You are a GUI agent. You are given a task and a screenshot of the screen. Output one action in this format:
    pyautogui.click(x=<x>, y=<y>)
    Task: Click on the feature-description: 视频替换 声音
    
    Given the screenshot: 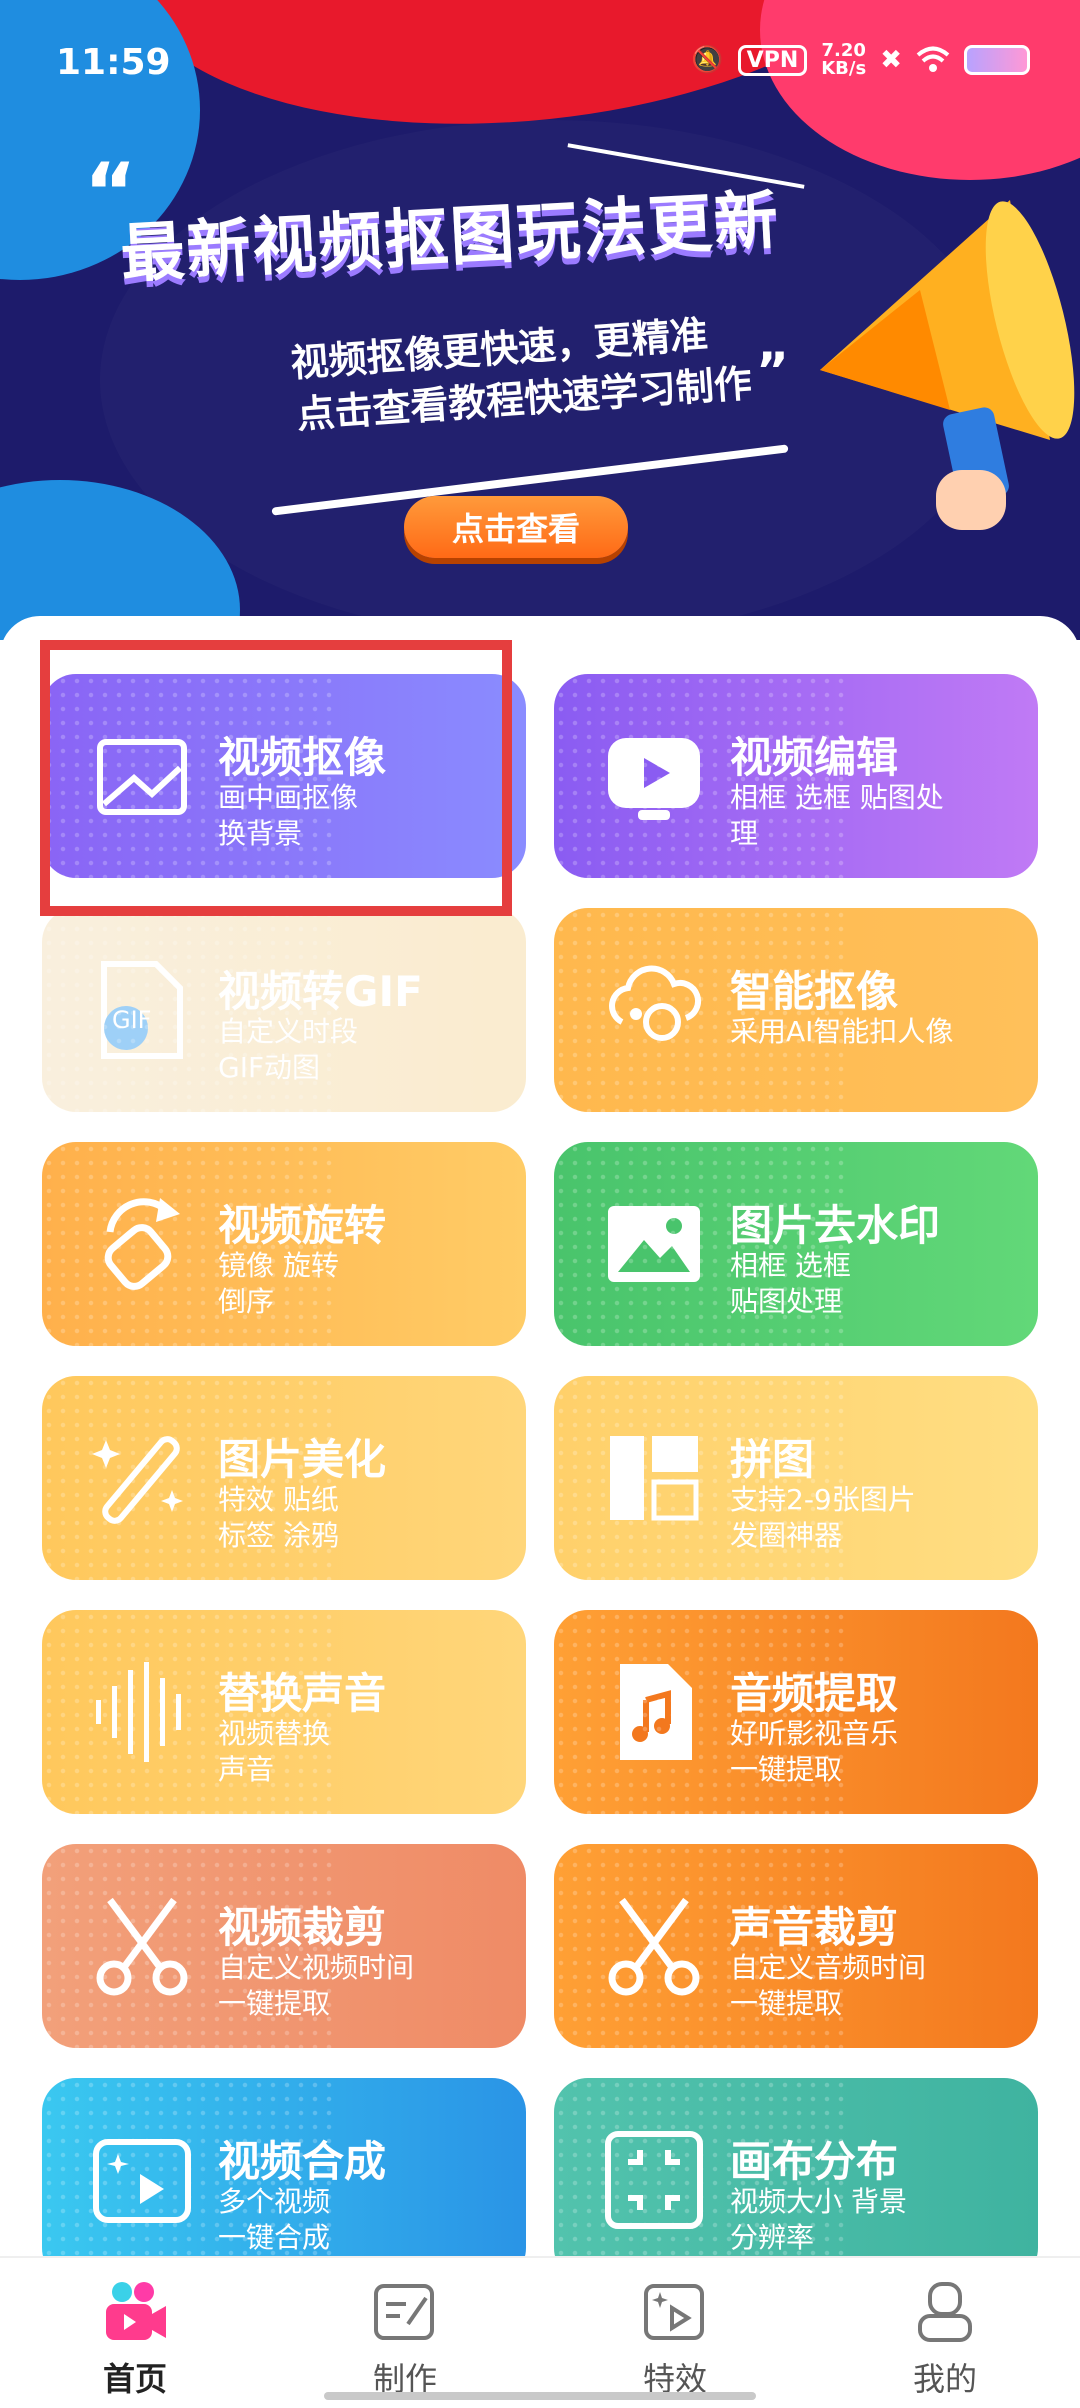 What is the action you would take?
    pyautogui.click(x=274, y=1751)
    